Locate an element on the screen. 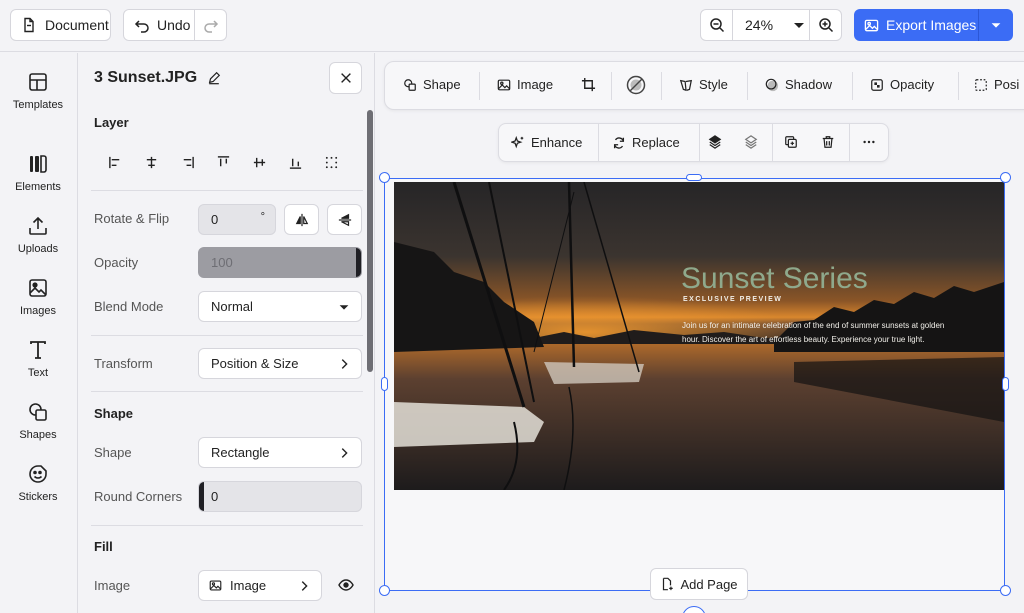 This screenshot has width=1024, height=613. sidebar-item-text: Text is located at coordinates (38, 359).